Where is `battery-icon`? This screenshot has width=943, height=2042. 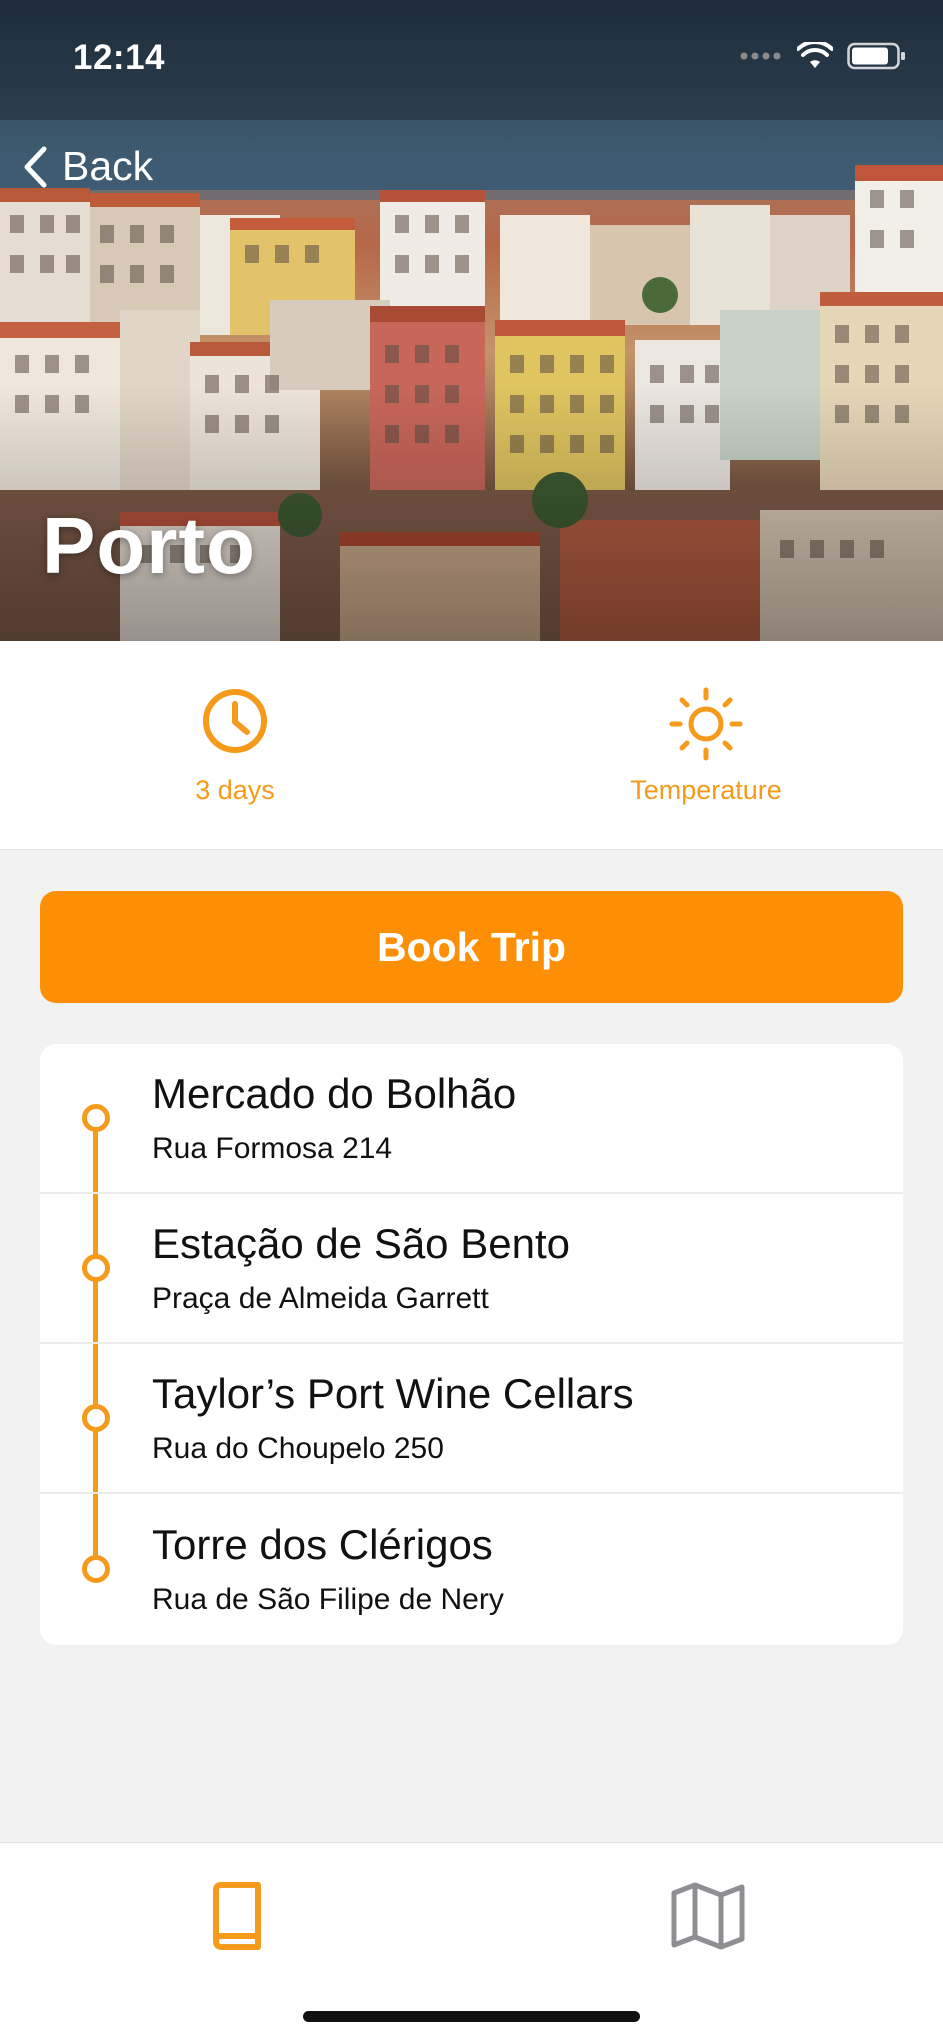 battery-icon is located at coordinates (876, 56).